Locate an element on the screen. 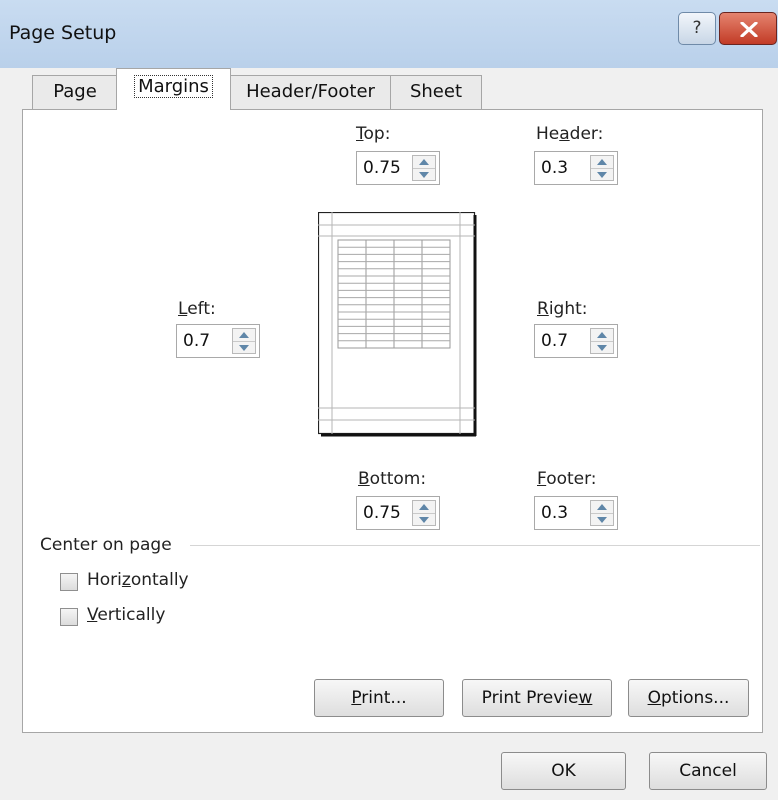 This screenshot has width=778, height=800. close-button is located at coordinates (748, 28).